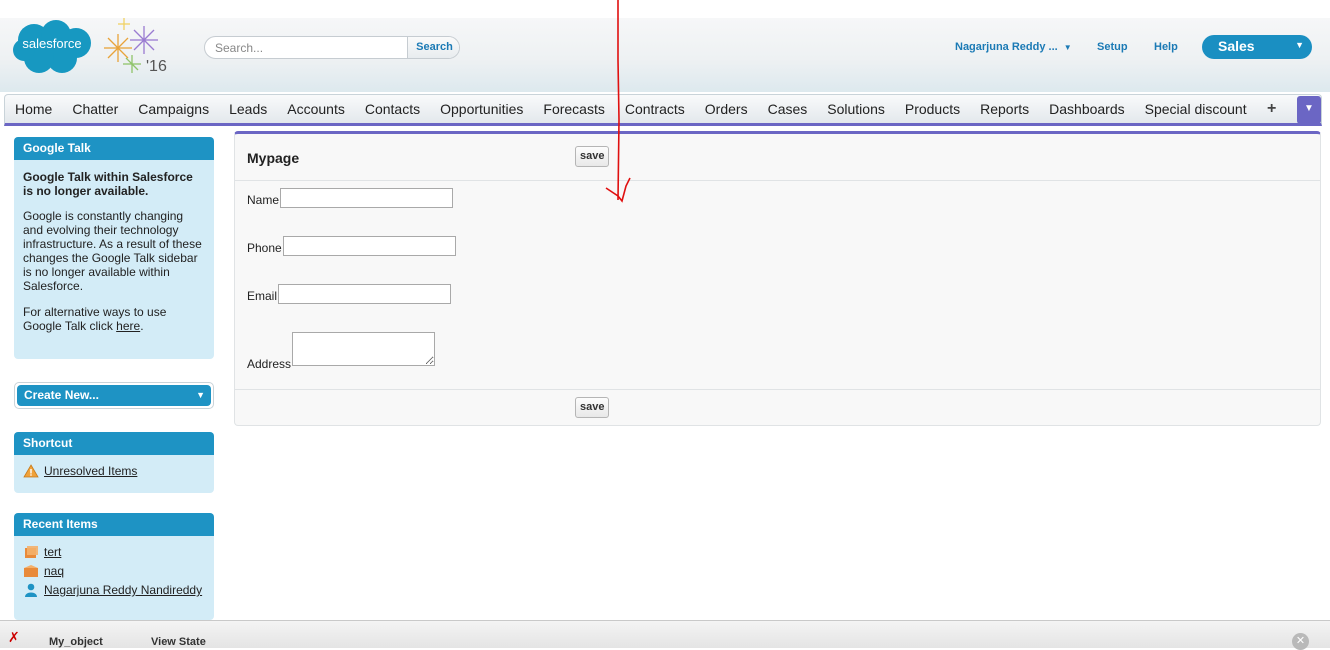  I want to click on recent-items-body: tert naq Nagarjuna Reddy Nandireddy, so click(114, 578).